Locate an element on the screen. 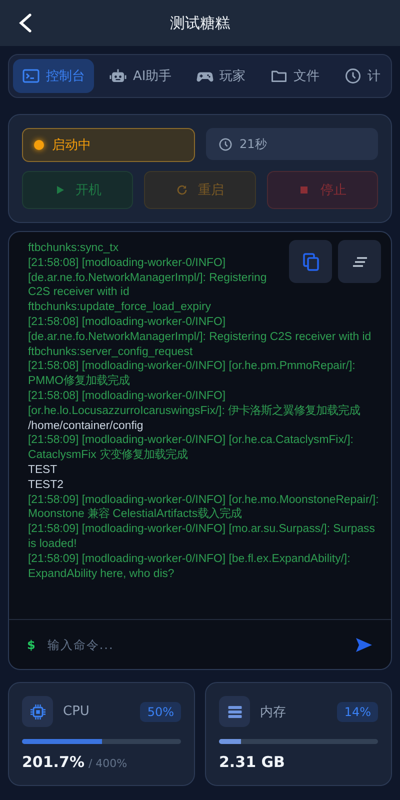  status-label: 启动中 is located at coordinates (71, 145).